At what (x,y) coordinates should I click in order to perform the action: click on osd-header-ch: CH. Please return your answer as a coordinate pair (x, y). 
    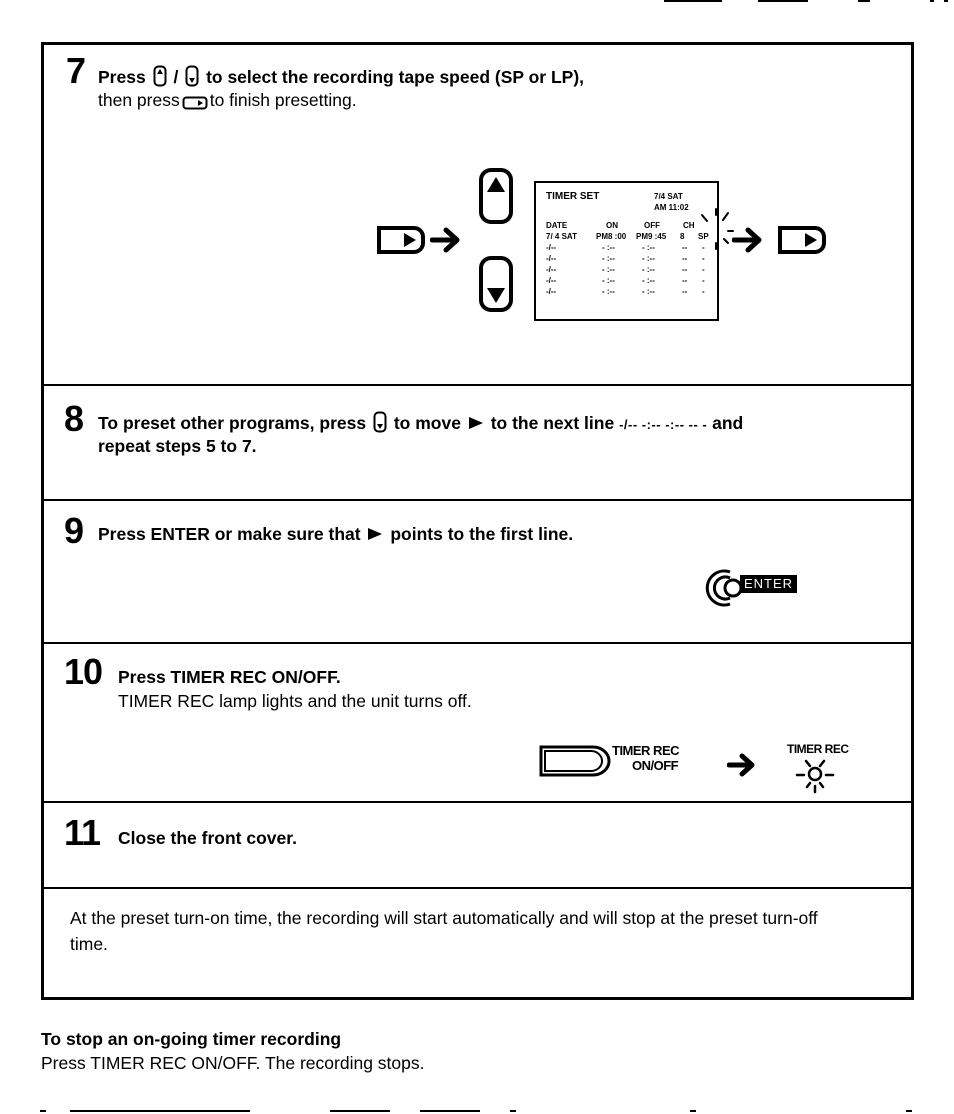
    Looking at the image, I should click on (689, 225).